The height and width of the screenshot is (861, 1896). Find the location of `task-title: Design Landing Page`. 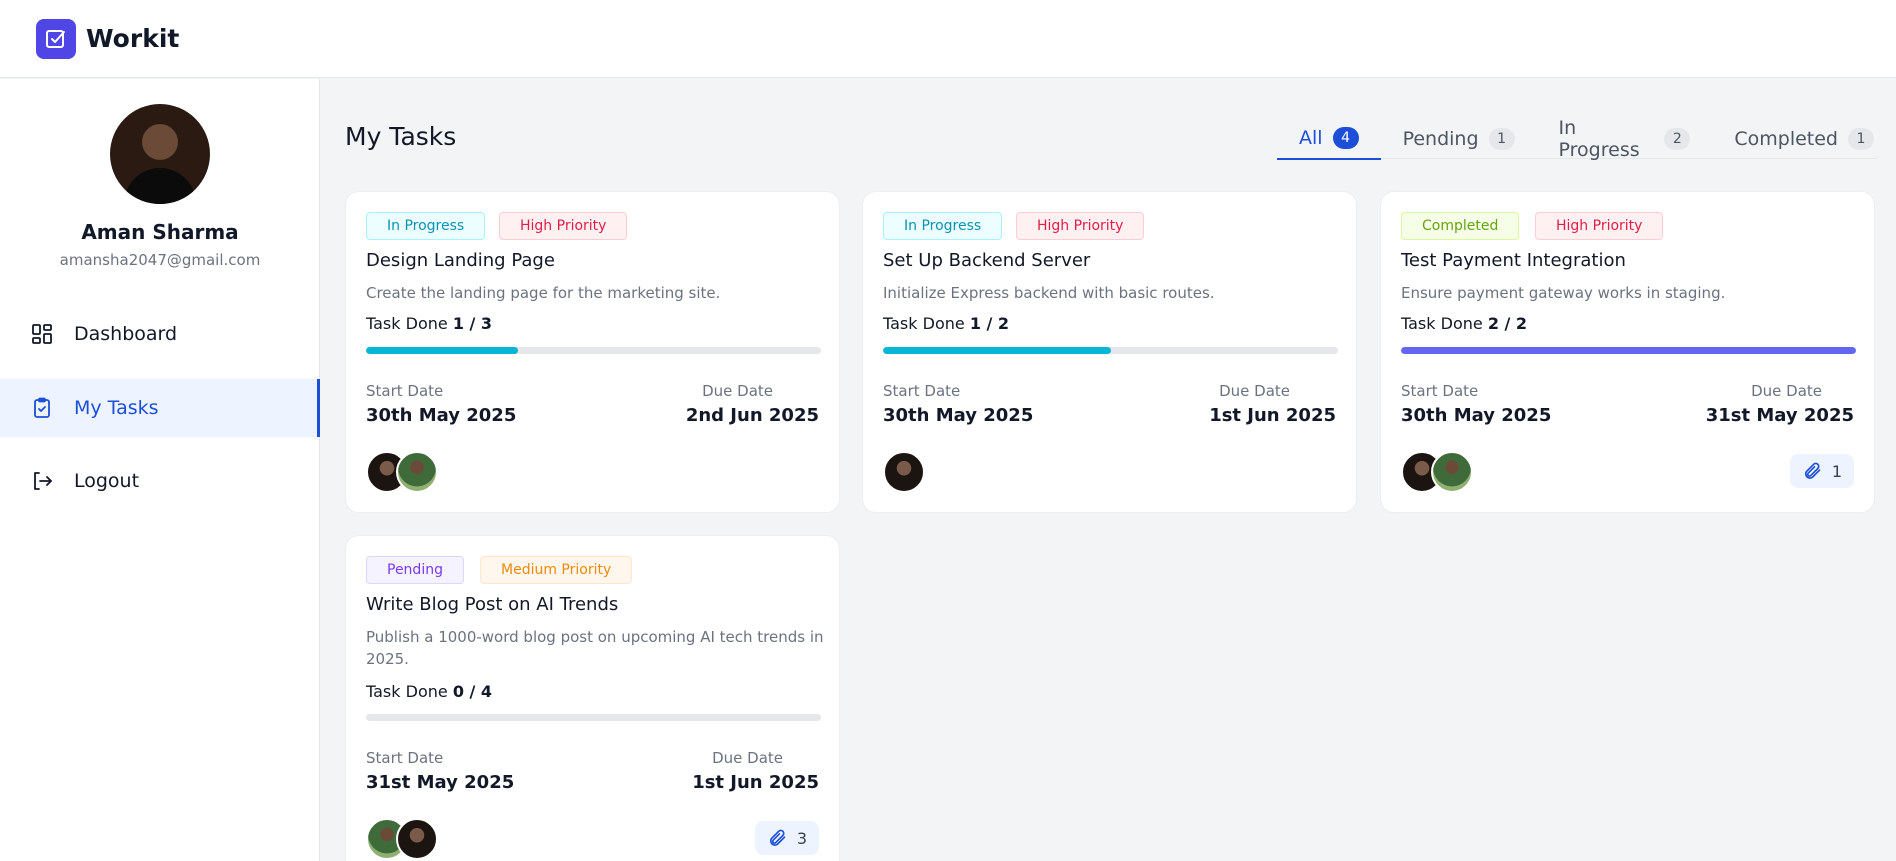

task-title: Design Landing Page is located at coordinates (460, 260).